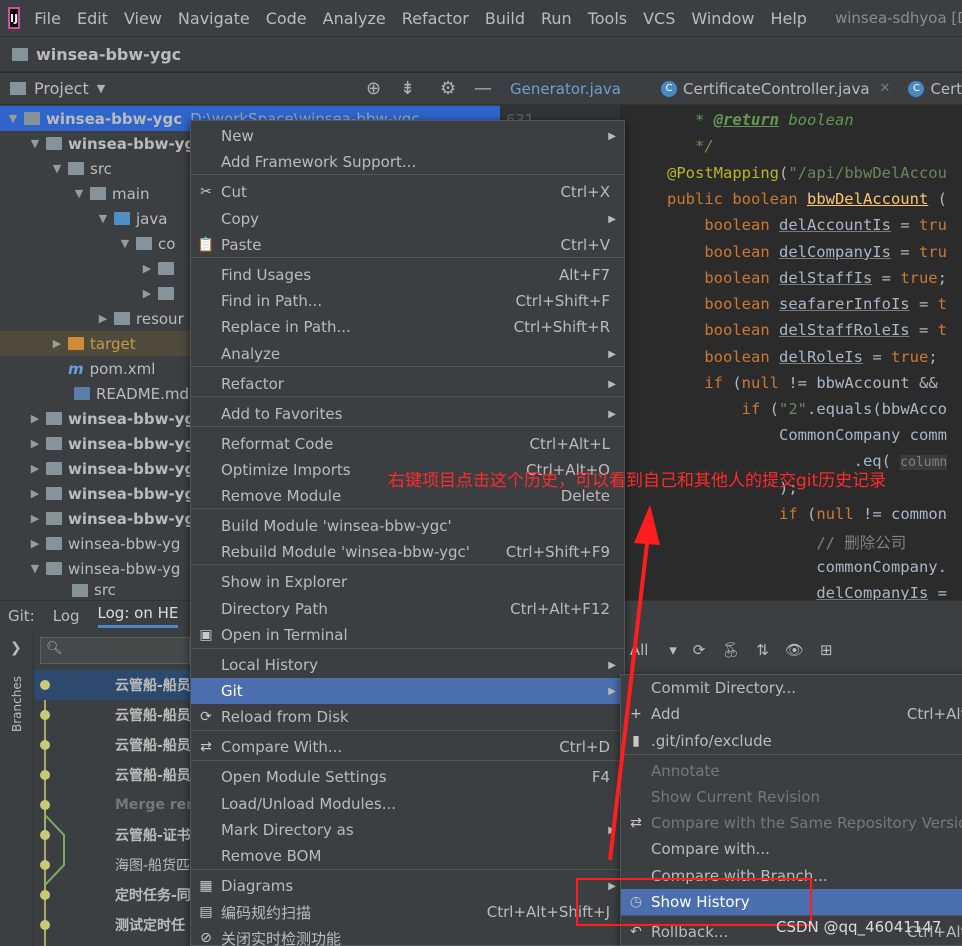  What do you see at coordinates (407, 856) in the screenshot?
I see `menu-item-remove-bom: Remove BOM` at bounding box center [407, 856].